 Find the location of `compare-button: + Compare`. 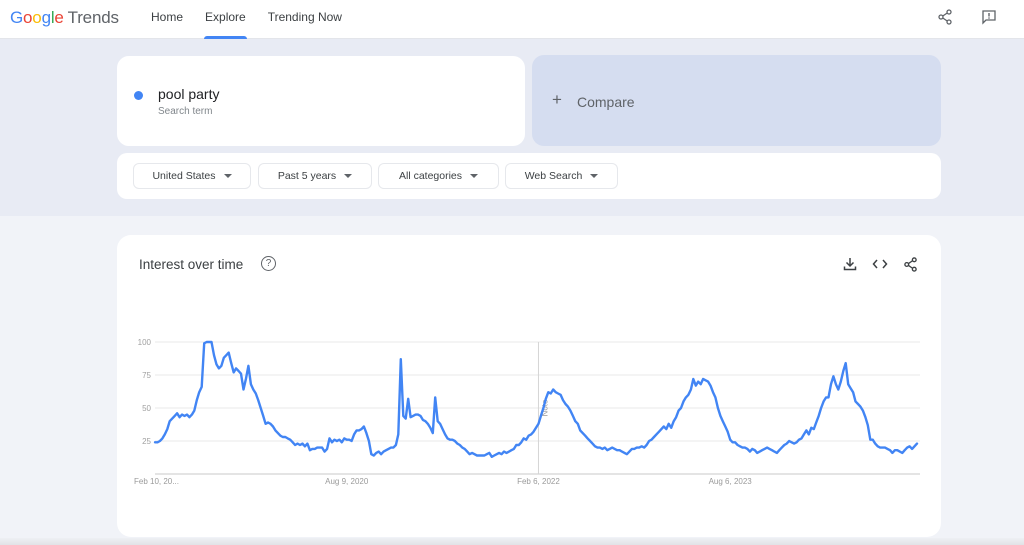

compare-button: + Compare is located at coordinates (736, 100).